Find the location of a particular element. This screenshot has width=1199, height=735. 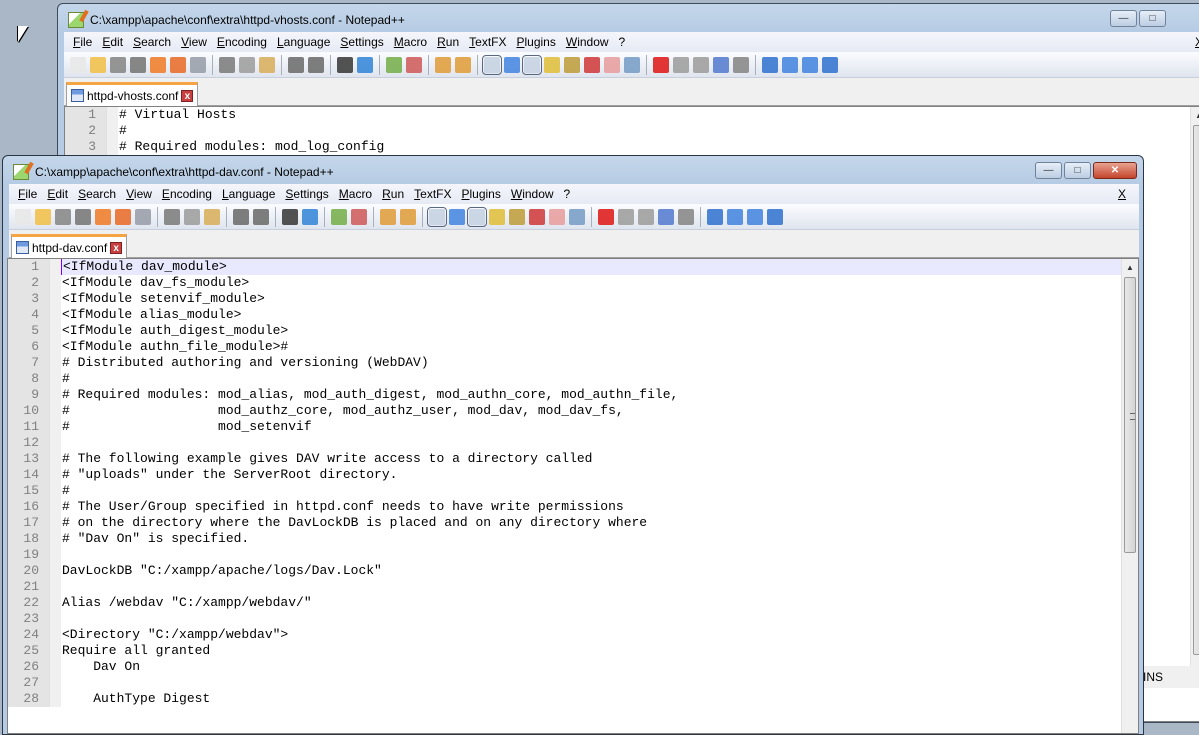

show-all-chars-icon is located at coordinates (457, 216).